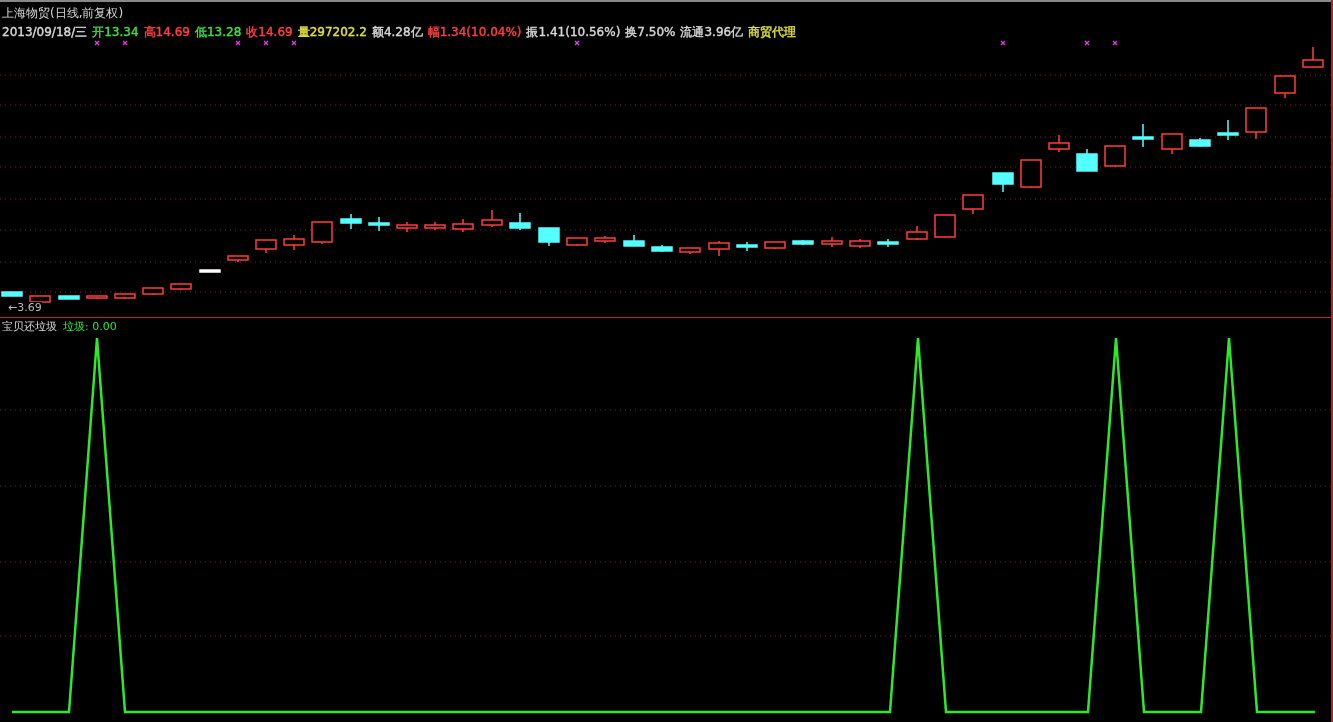 The width and height of the screenshot is (1333, 722). I want to click on quote-field: 换7.50%, so click(650, 32).